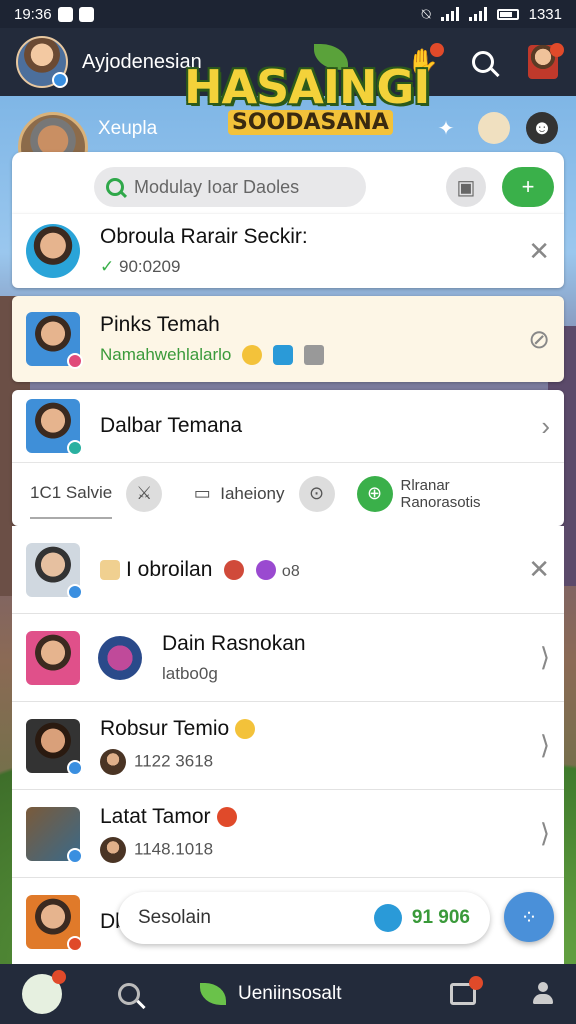  Describe the element at coordinates (107, 266) in the screenshot. I see `check-icon: ✓` at that location.